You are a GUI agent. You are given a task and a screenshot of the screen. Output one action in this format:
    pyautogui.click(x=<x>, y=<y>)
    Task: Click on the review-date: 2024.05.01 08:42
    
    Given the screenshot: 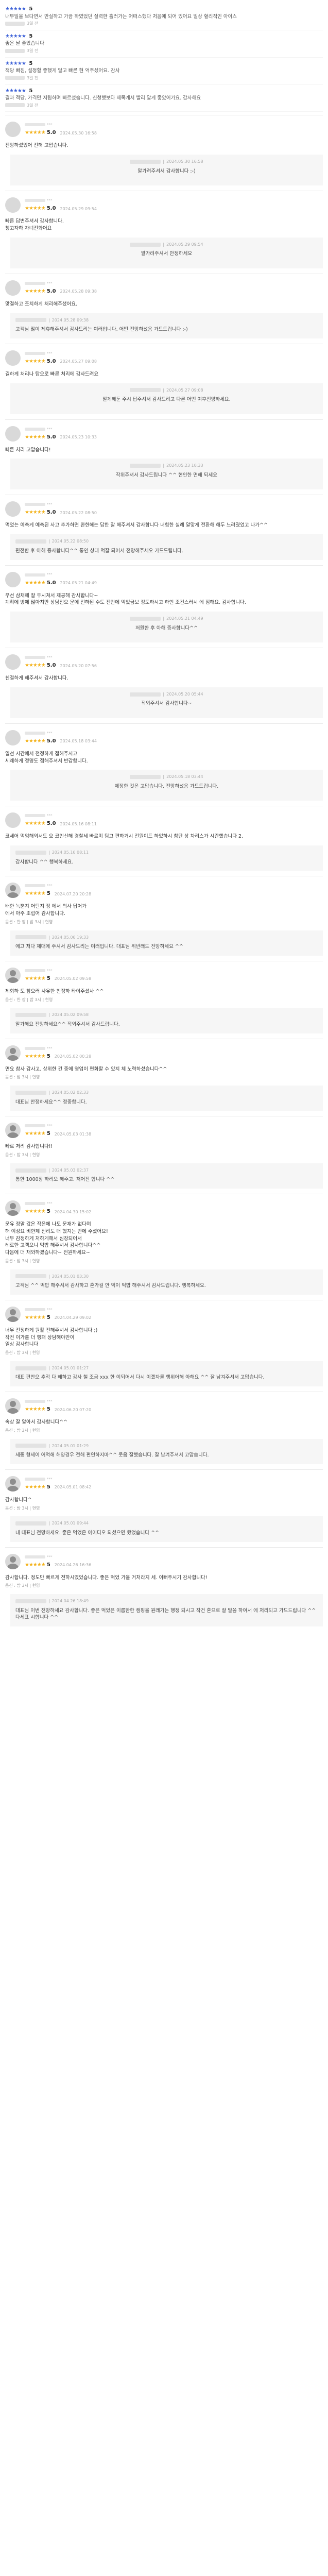 What is the action you would take?
    pyautogui.click(x=73, y=1487)
    